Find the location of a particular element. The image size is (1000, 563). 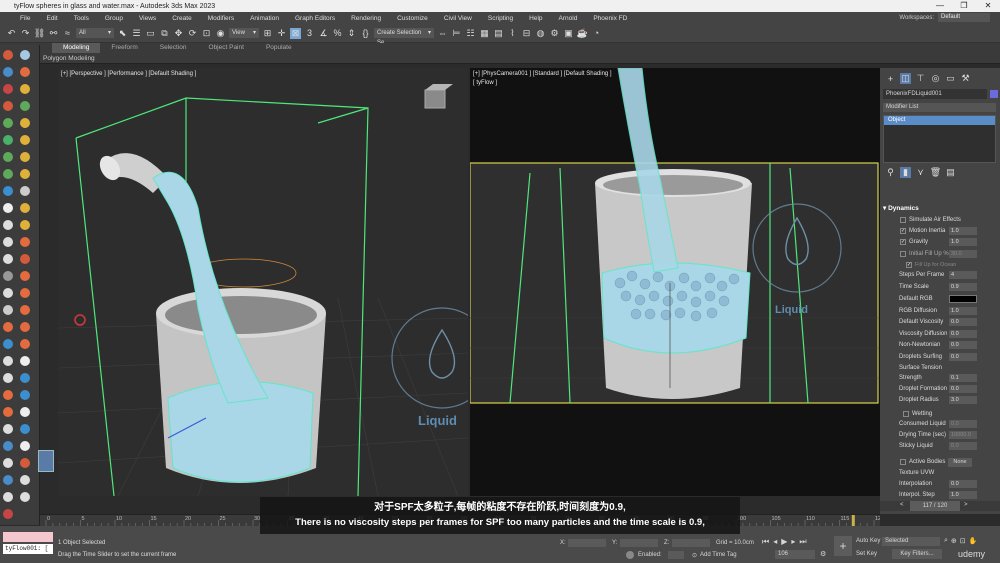

maximize-button: ❐ is located at coordinates (964, 6).